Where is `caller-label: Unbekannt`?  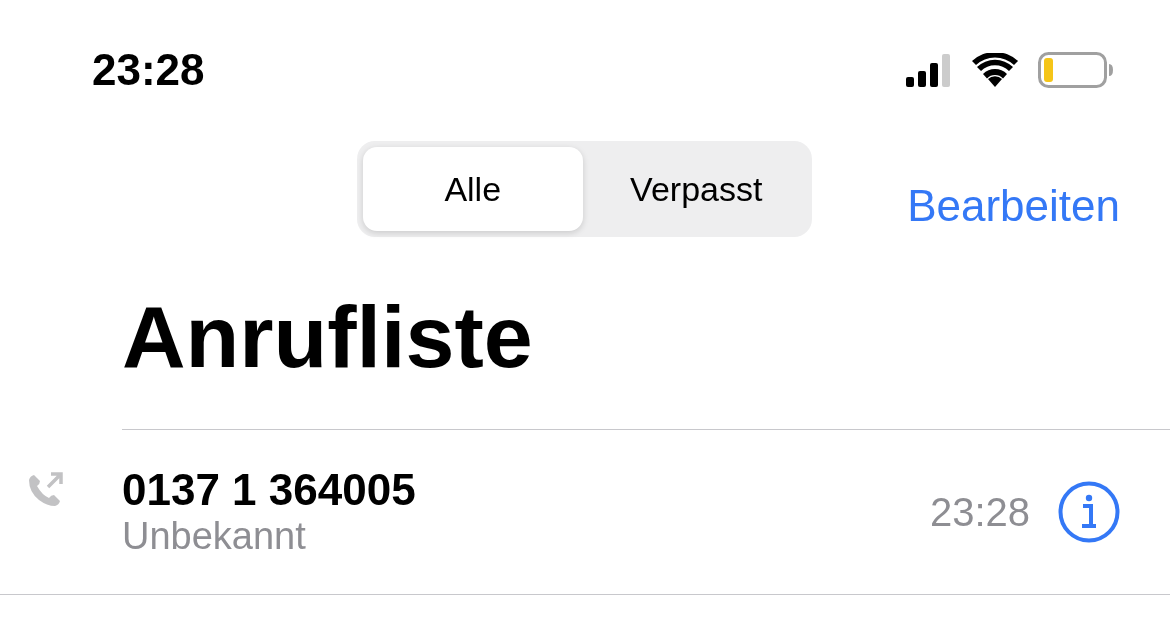
caller-label: Unbekannt is located at coordinates (214, 537).